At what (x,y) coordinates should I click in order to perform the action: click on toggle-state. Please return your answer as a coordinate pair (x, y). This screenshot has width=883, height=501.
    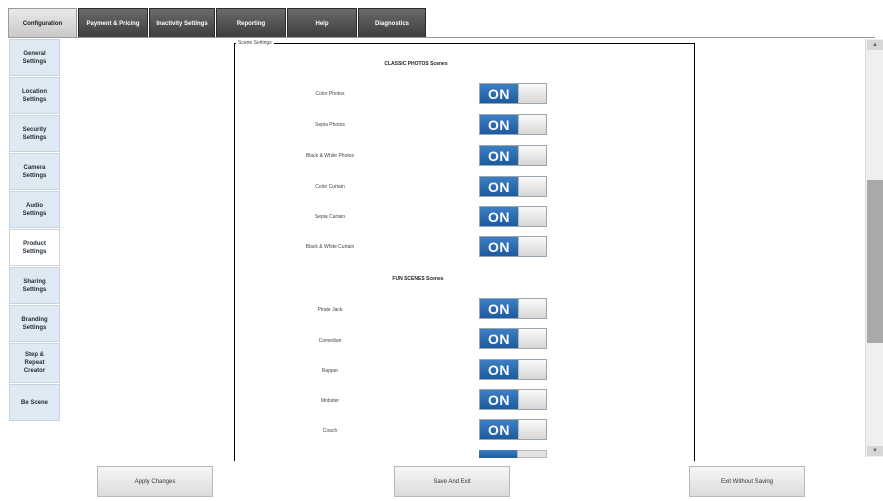
    Looking at the image, I should click on (498, 454).